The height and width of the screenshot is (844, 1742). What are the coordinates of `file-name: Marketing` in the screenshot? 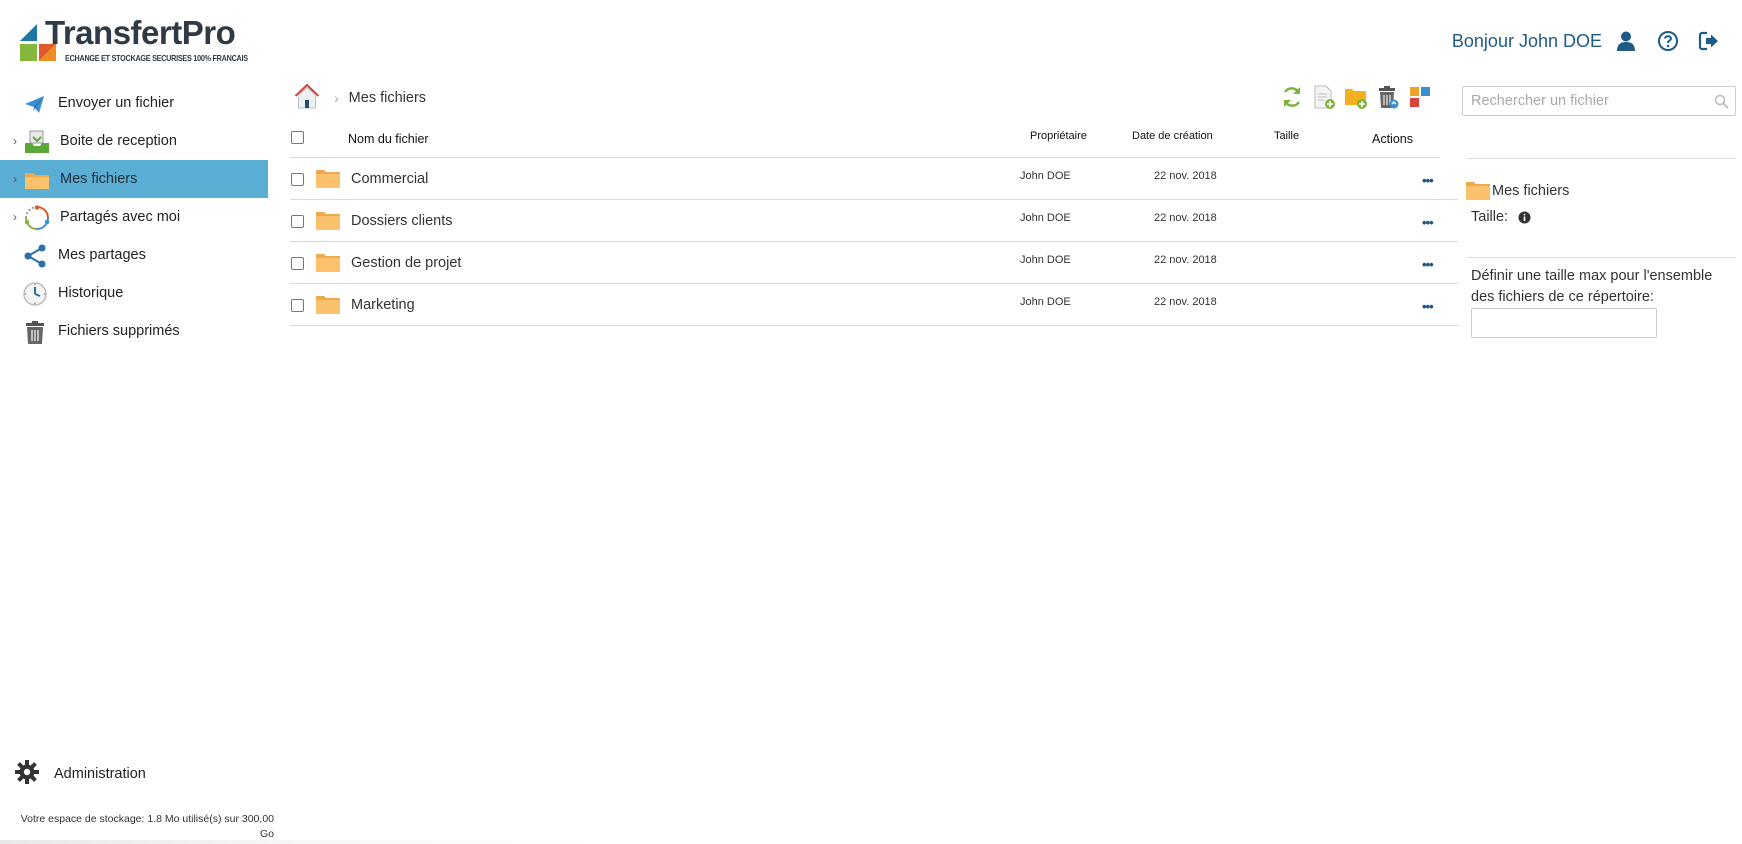 It's located at (383, 305).